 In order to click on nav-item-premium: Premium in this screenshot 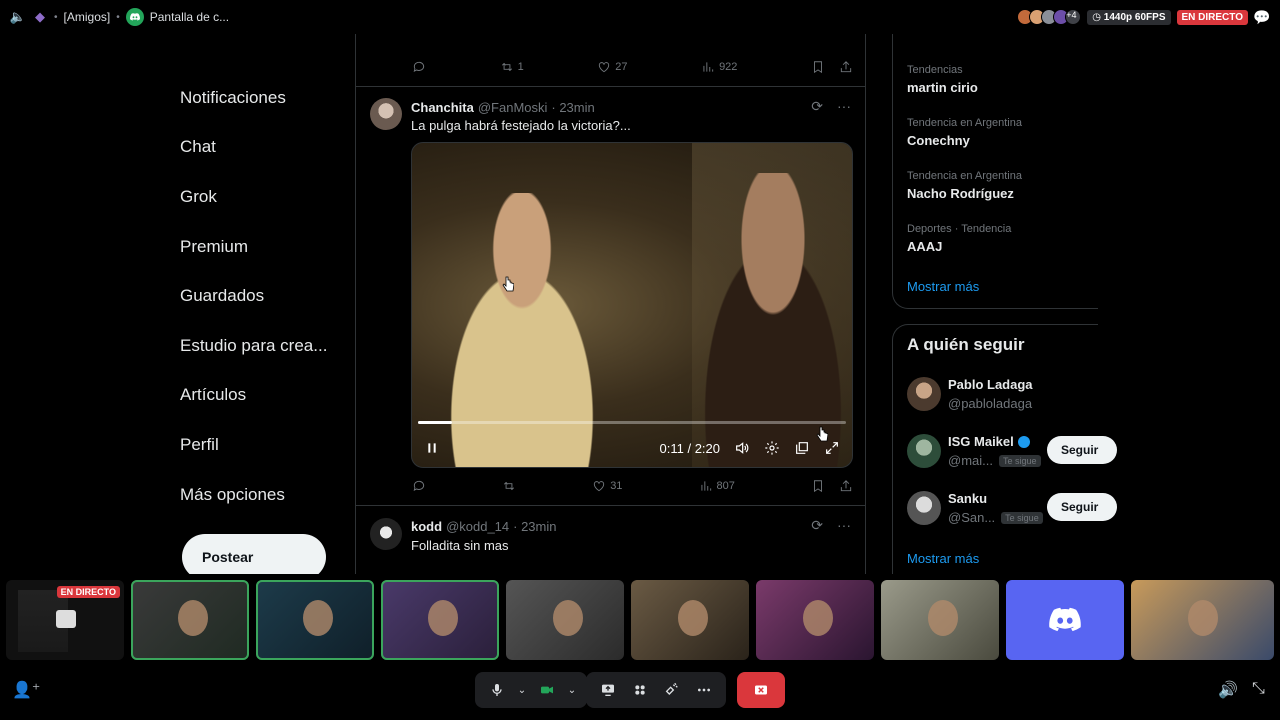, I will do `click(214, 247)`.